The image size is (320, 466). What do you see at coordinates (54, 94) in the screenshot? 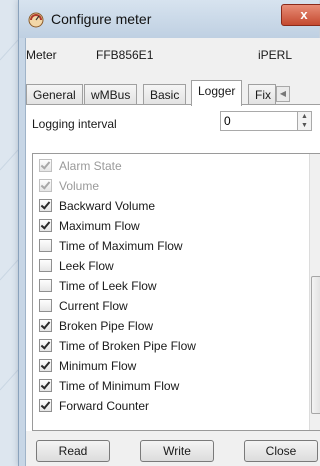
I see `tab-general: General` at bounding box center [54, 94].